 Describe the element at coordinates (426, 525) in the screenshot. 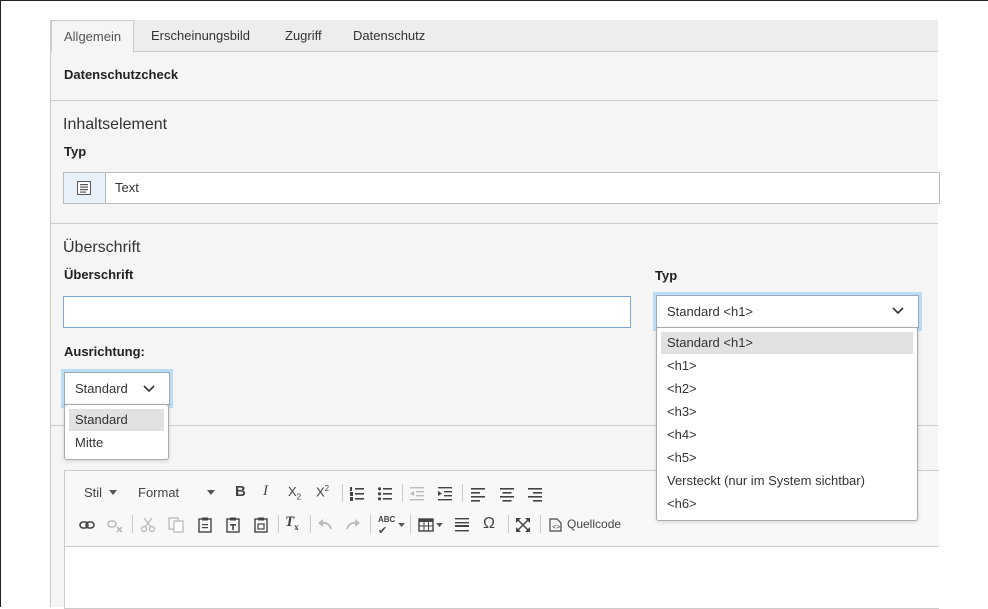

I see `table-icon` at that location.